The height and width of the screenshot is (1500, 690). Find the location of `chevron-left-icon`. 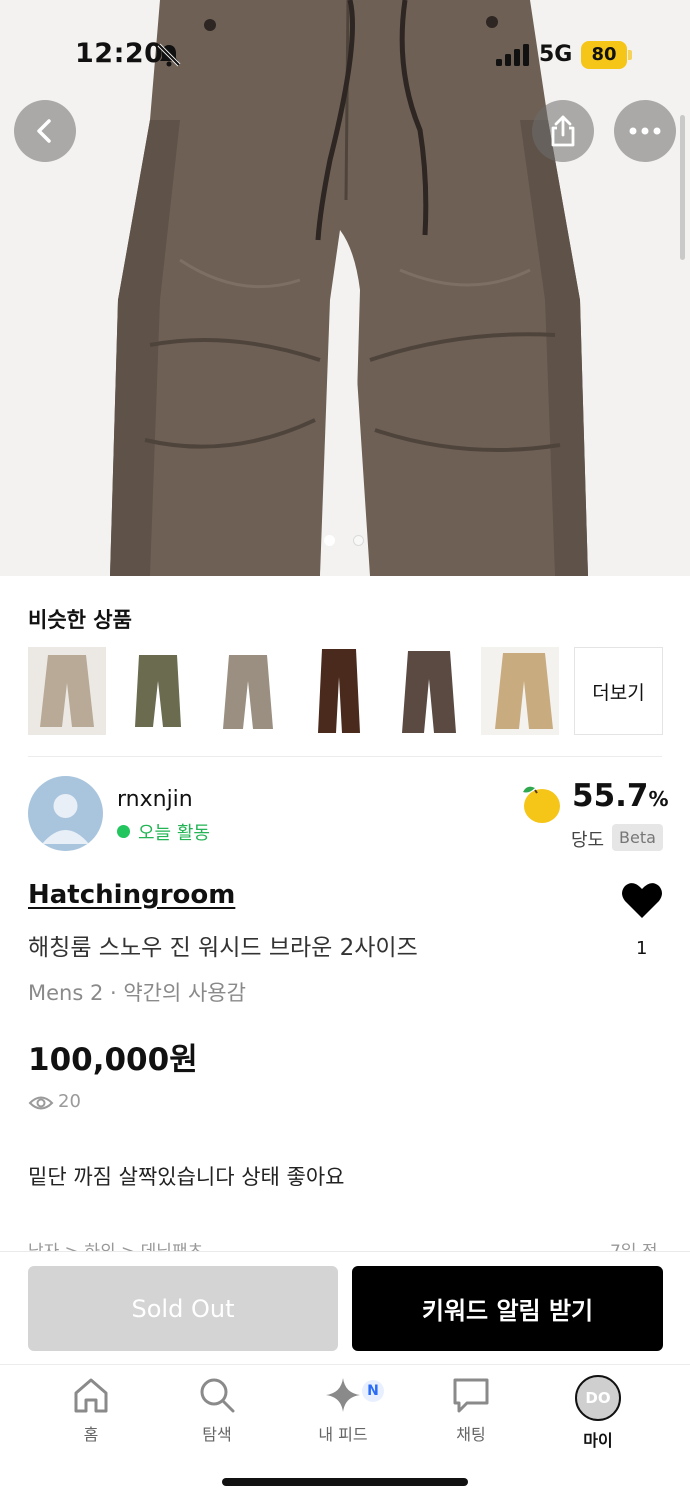

chevron-left-icon is located at coordinates (44, 131).